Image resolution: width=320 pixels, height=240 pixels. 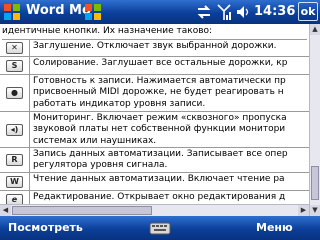 I want to click on scroll-up-arrow-icon: ▲, so click(x=315, y=29).